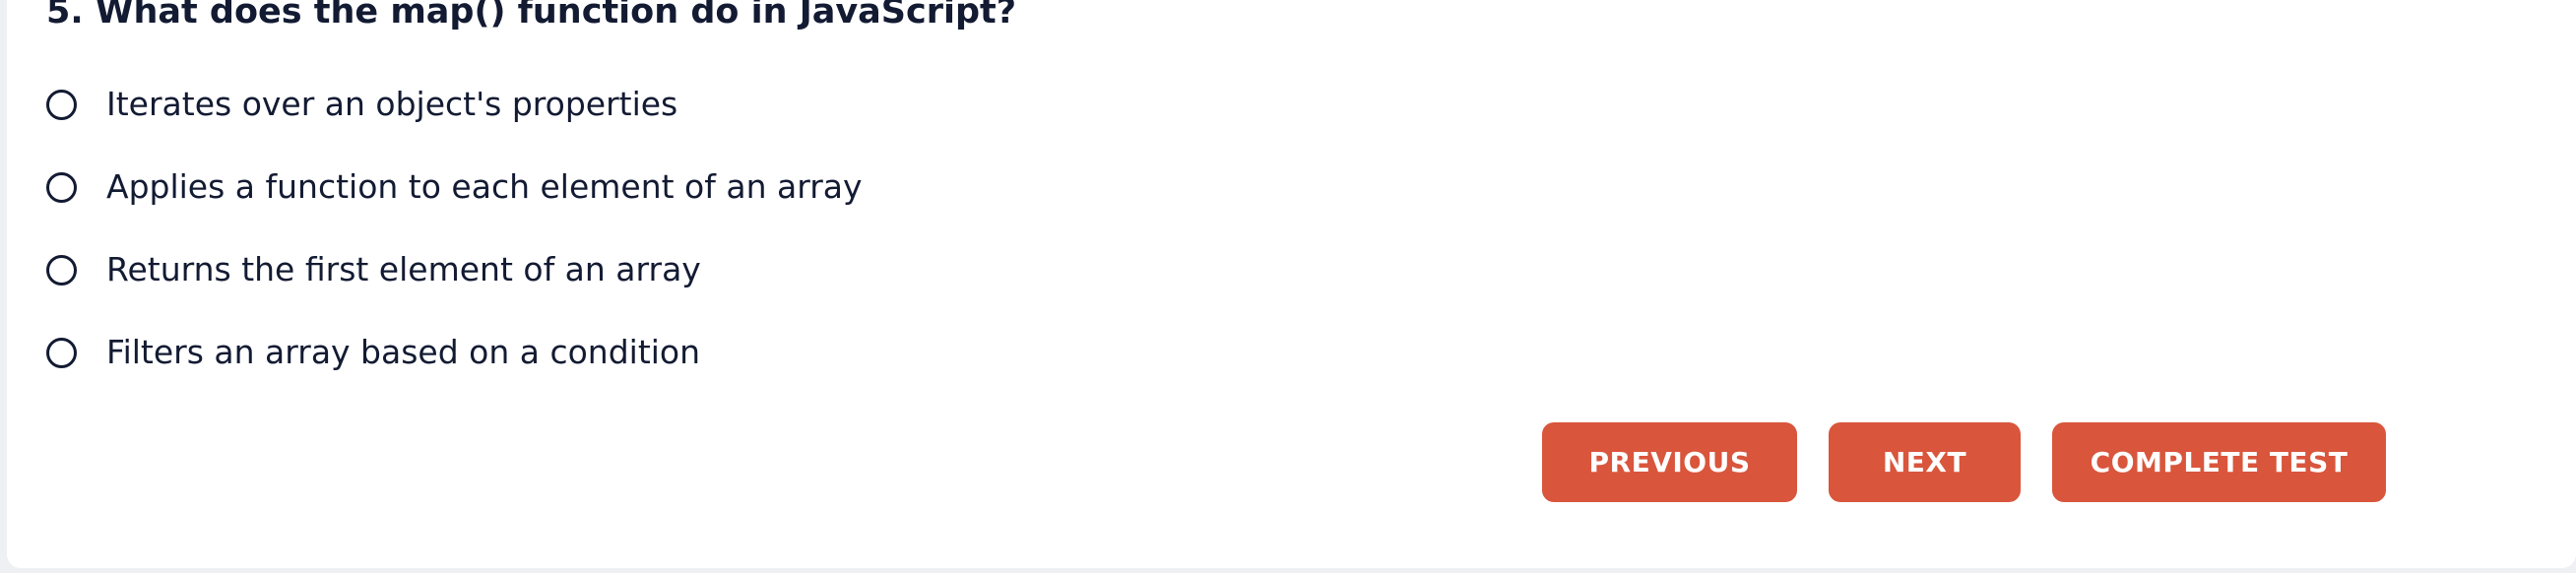  What do you see at coordinates (1669, 462) in the screenshot?
I see `previous-button: PREVIOUS` at bounding box center [1669, 462].